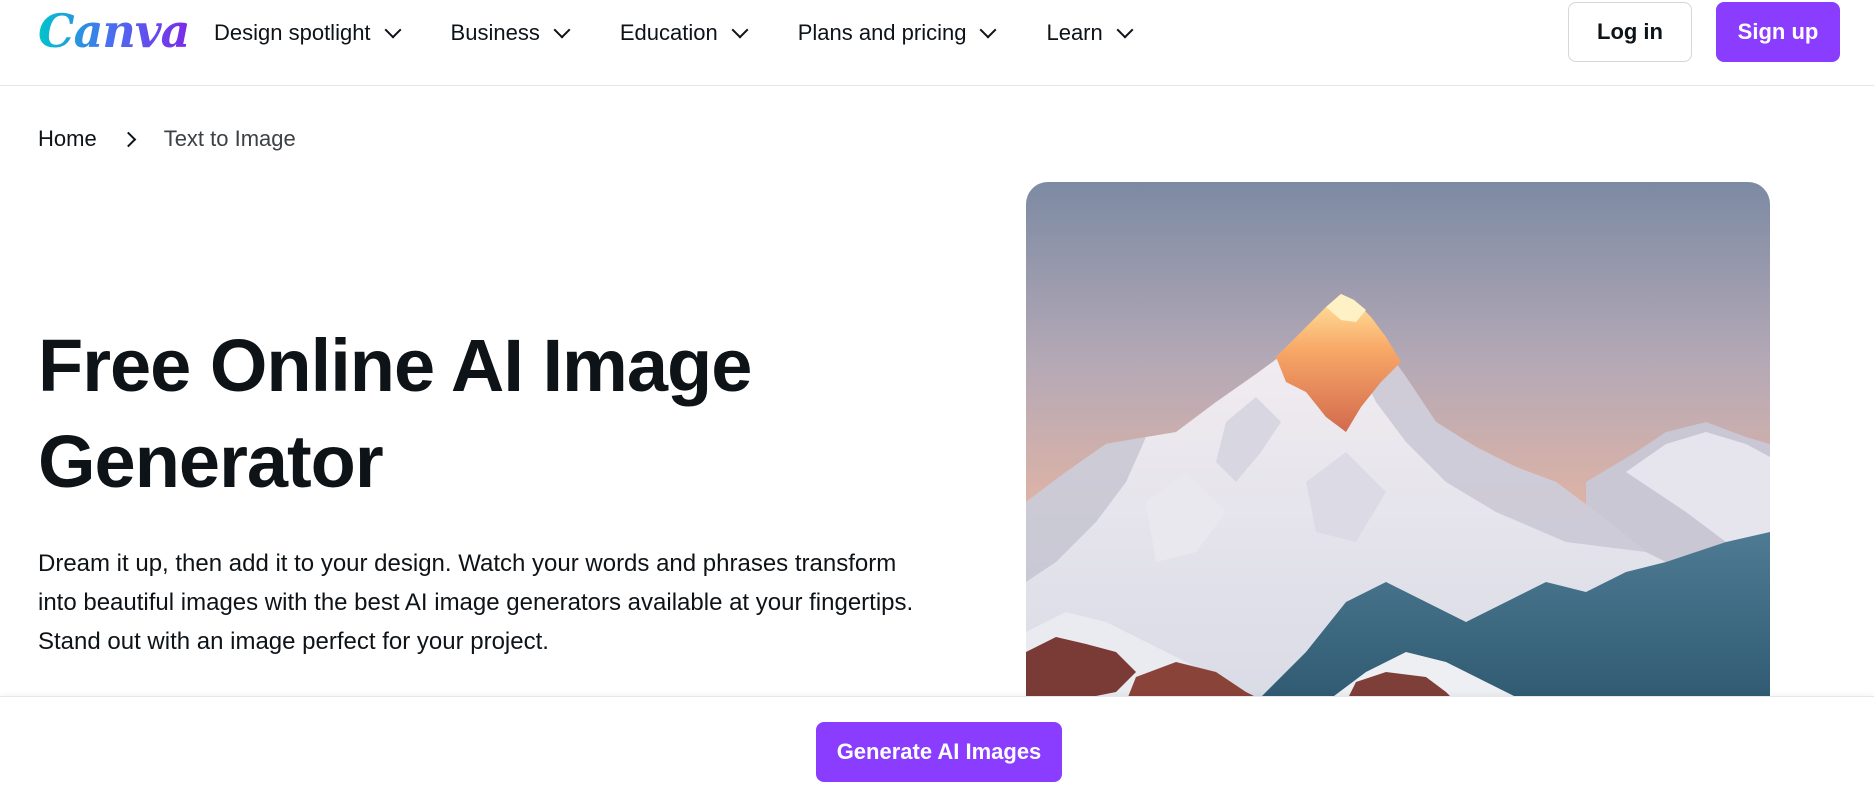  What do you see at coordinates (1074, 32) in the screenshot?
I see `nav-item-label: Learn` at bounding box center [1074, 32].